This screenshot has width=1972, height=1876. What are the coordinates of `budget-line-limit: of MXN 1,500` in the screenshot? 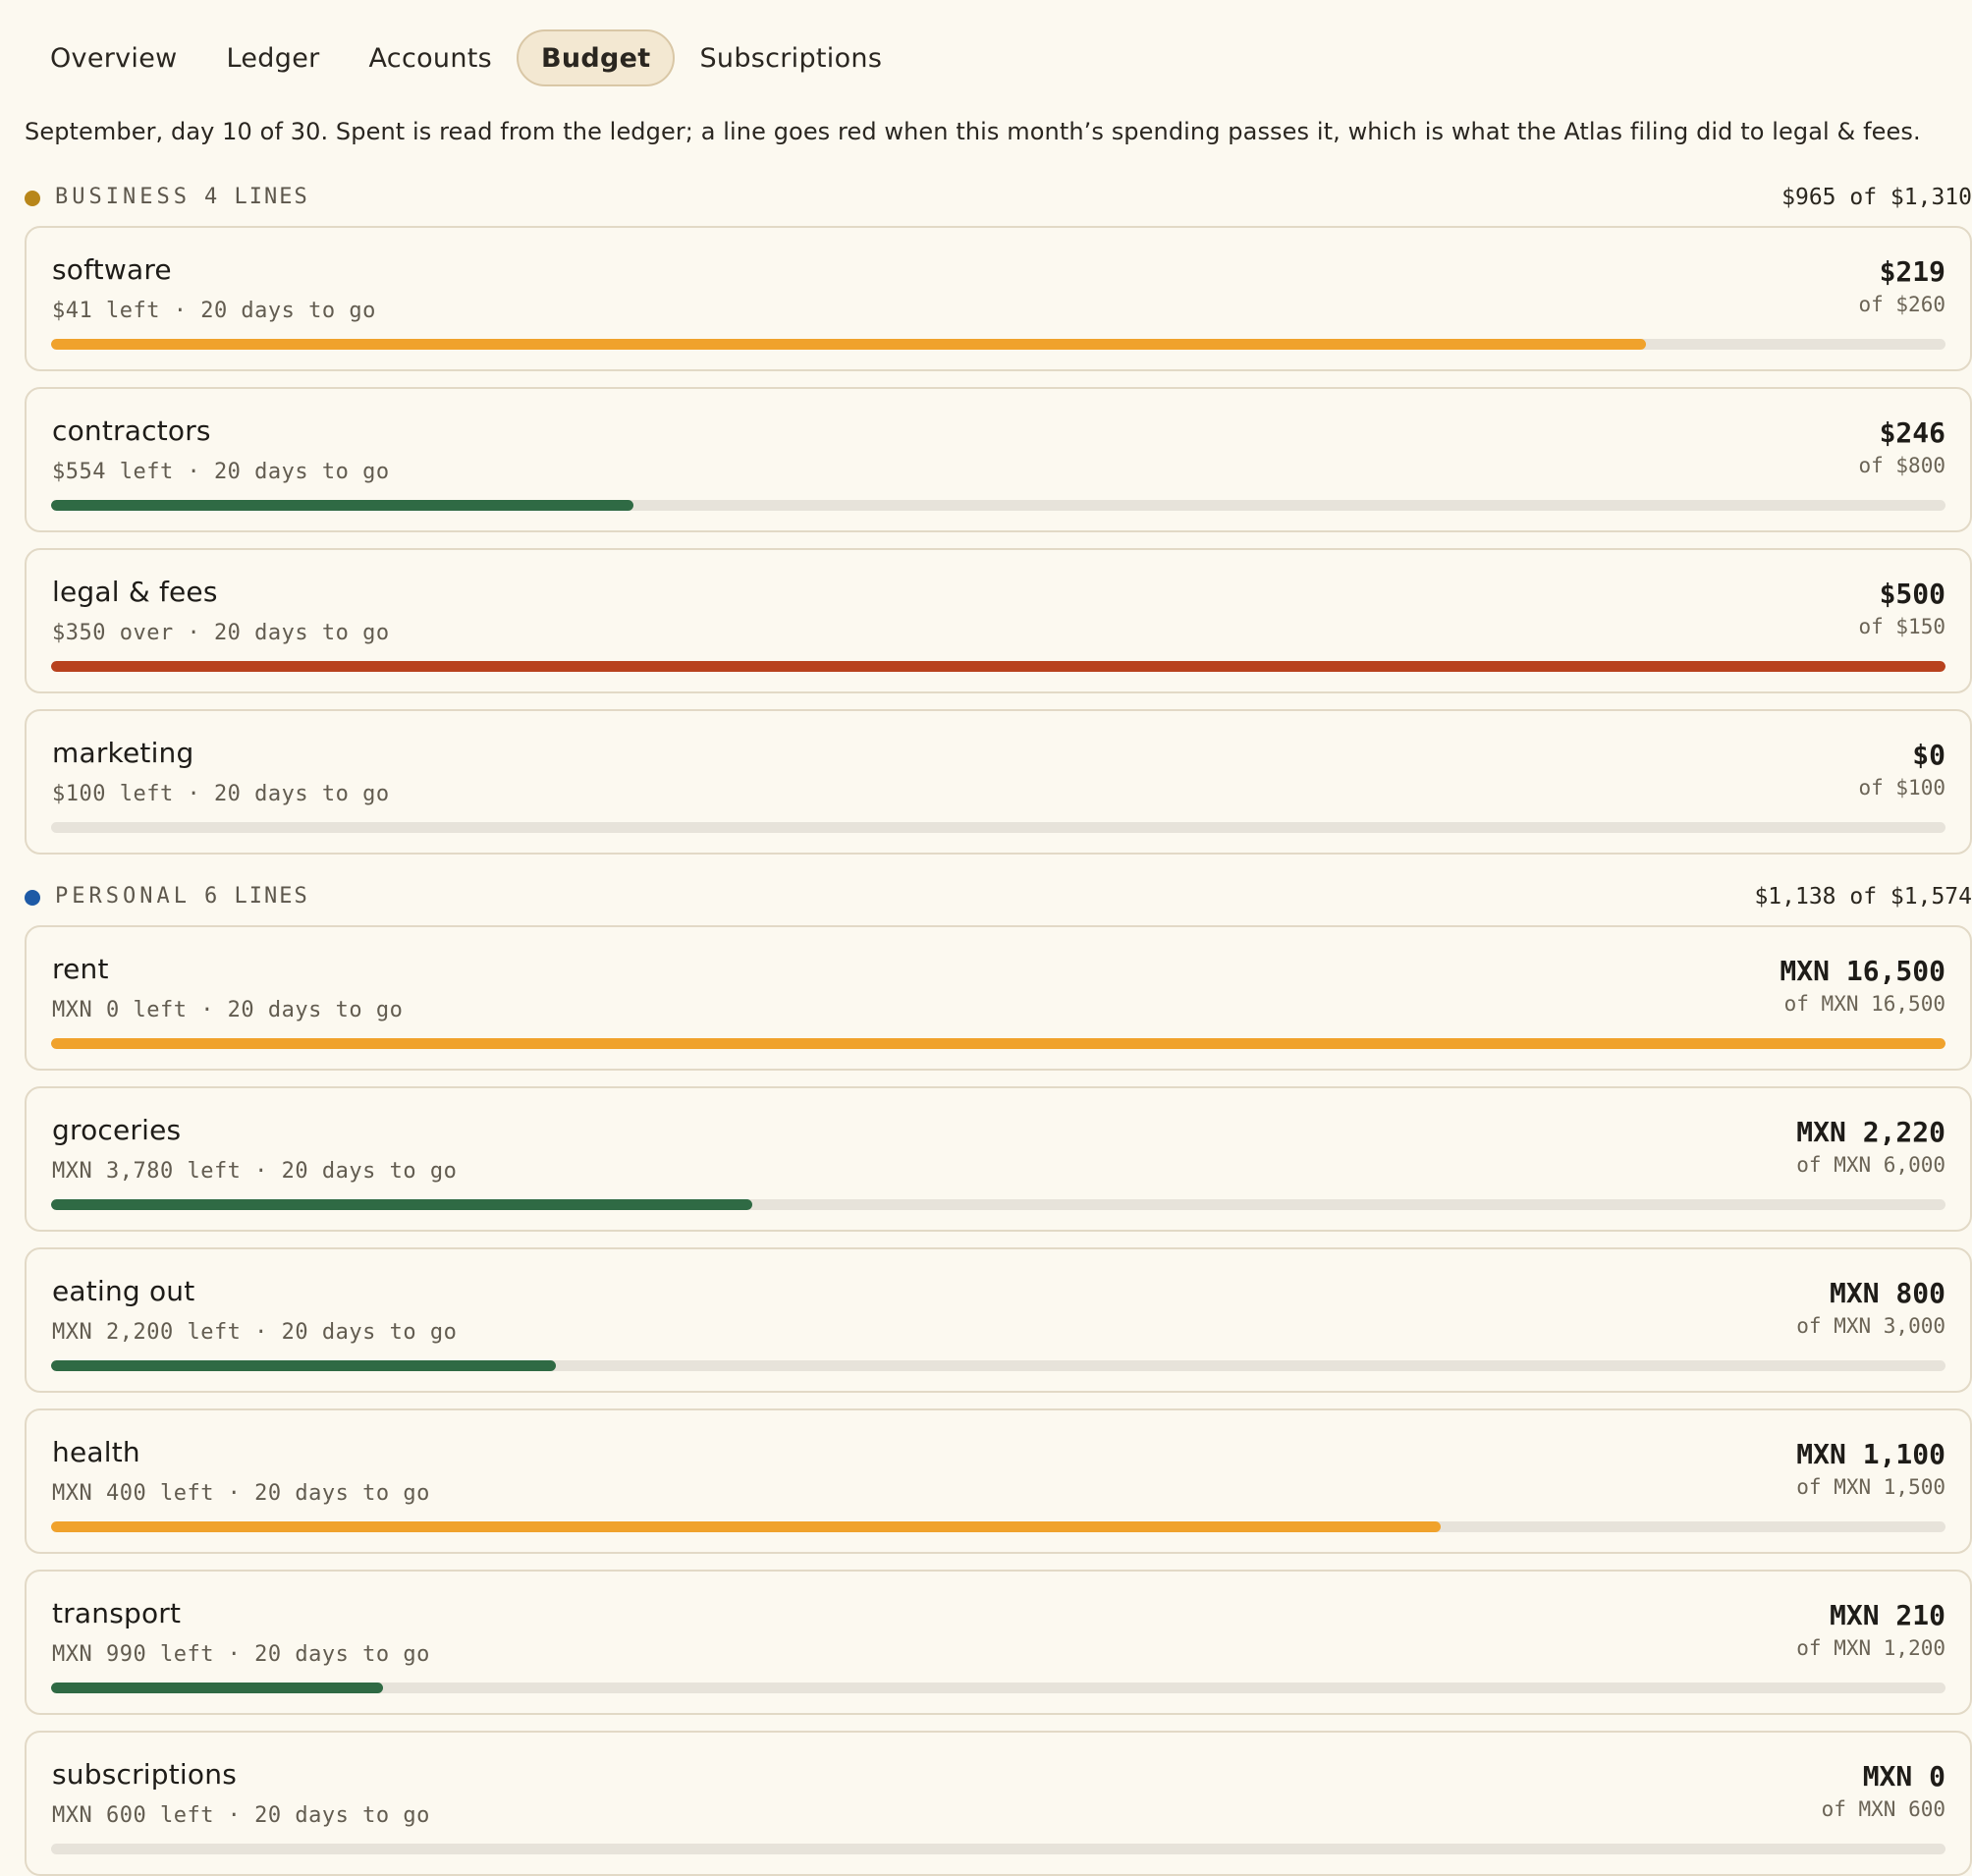 It's located at (1870, 1487).